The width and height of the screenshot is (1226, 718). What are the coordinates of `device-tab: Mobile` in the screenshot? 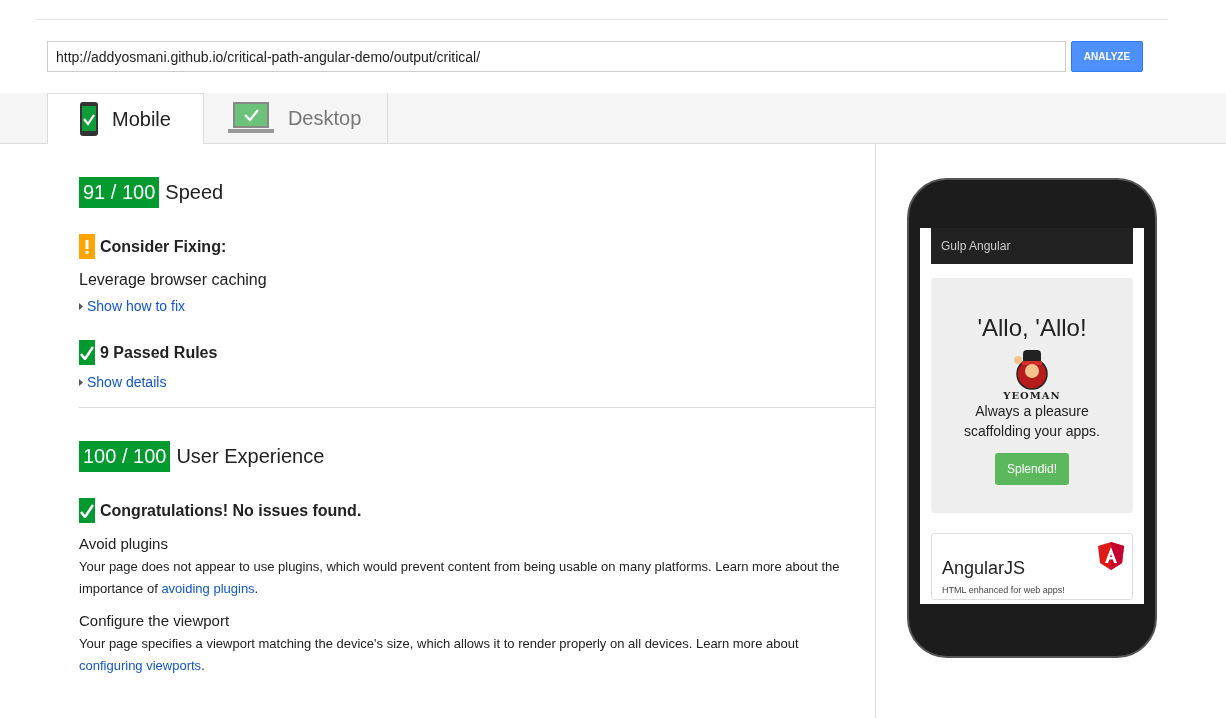 It's located at (125, 118).